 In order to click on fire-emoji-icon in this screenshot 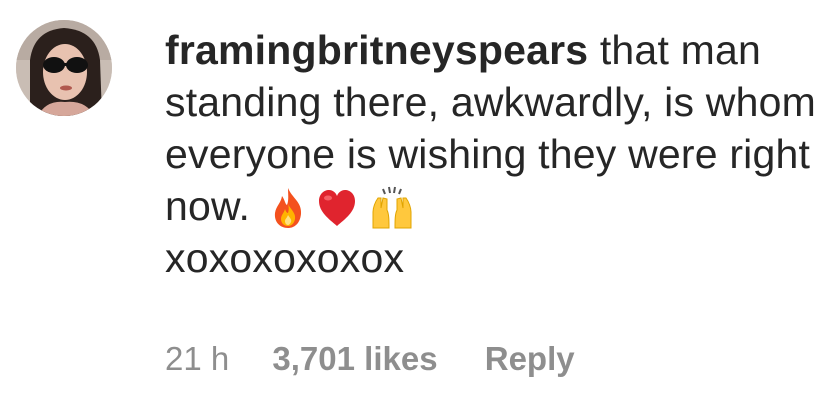, I will do `click(287, 208)`.